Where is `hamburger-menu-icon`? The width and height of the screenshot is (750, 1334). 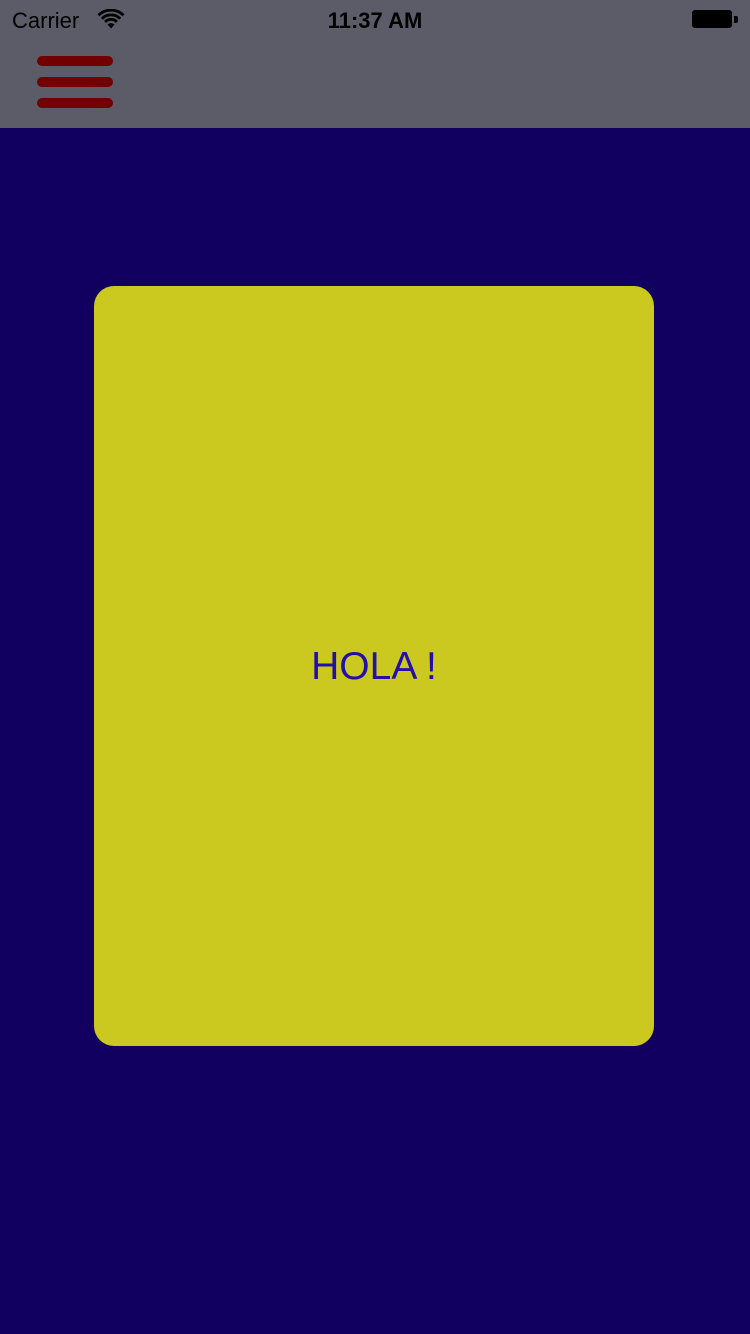 hamburger-menu-icon is located at coordinates (75, 83).